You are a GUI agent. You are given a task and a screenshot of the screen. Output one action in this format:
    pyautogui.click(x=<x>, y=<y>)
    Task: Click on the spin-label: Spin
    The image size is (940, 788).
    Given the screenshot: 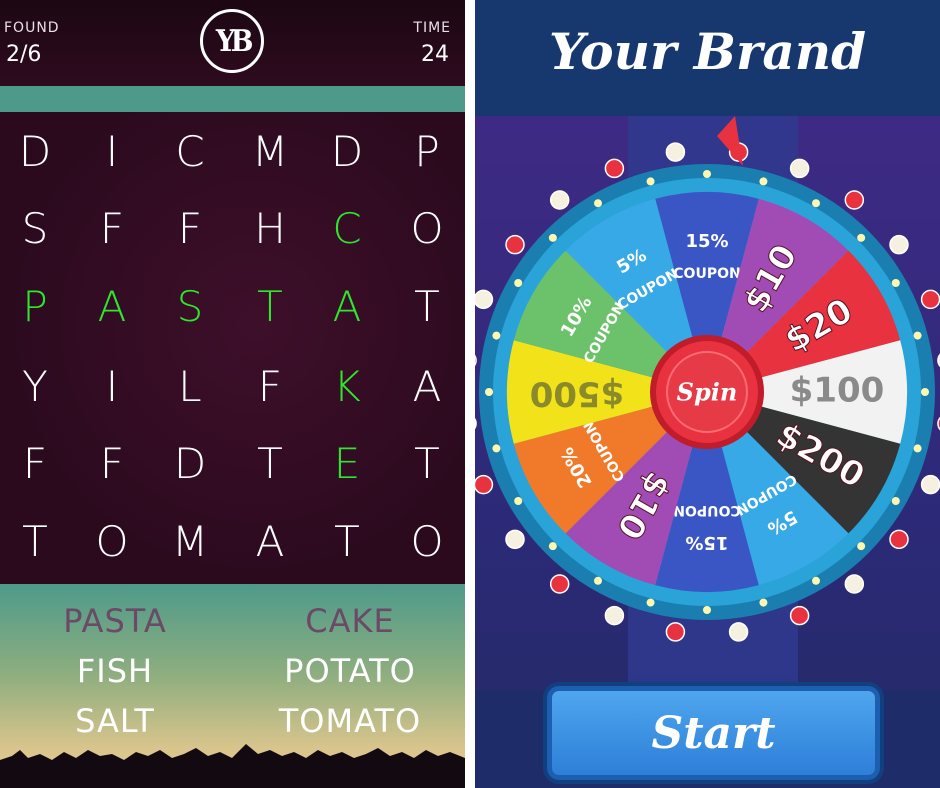 What is the action you would take?
    pyautogui.click(x=707, y=392)
    